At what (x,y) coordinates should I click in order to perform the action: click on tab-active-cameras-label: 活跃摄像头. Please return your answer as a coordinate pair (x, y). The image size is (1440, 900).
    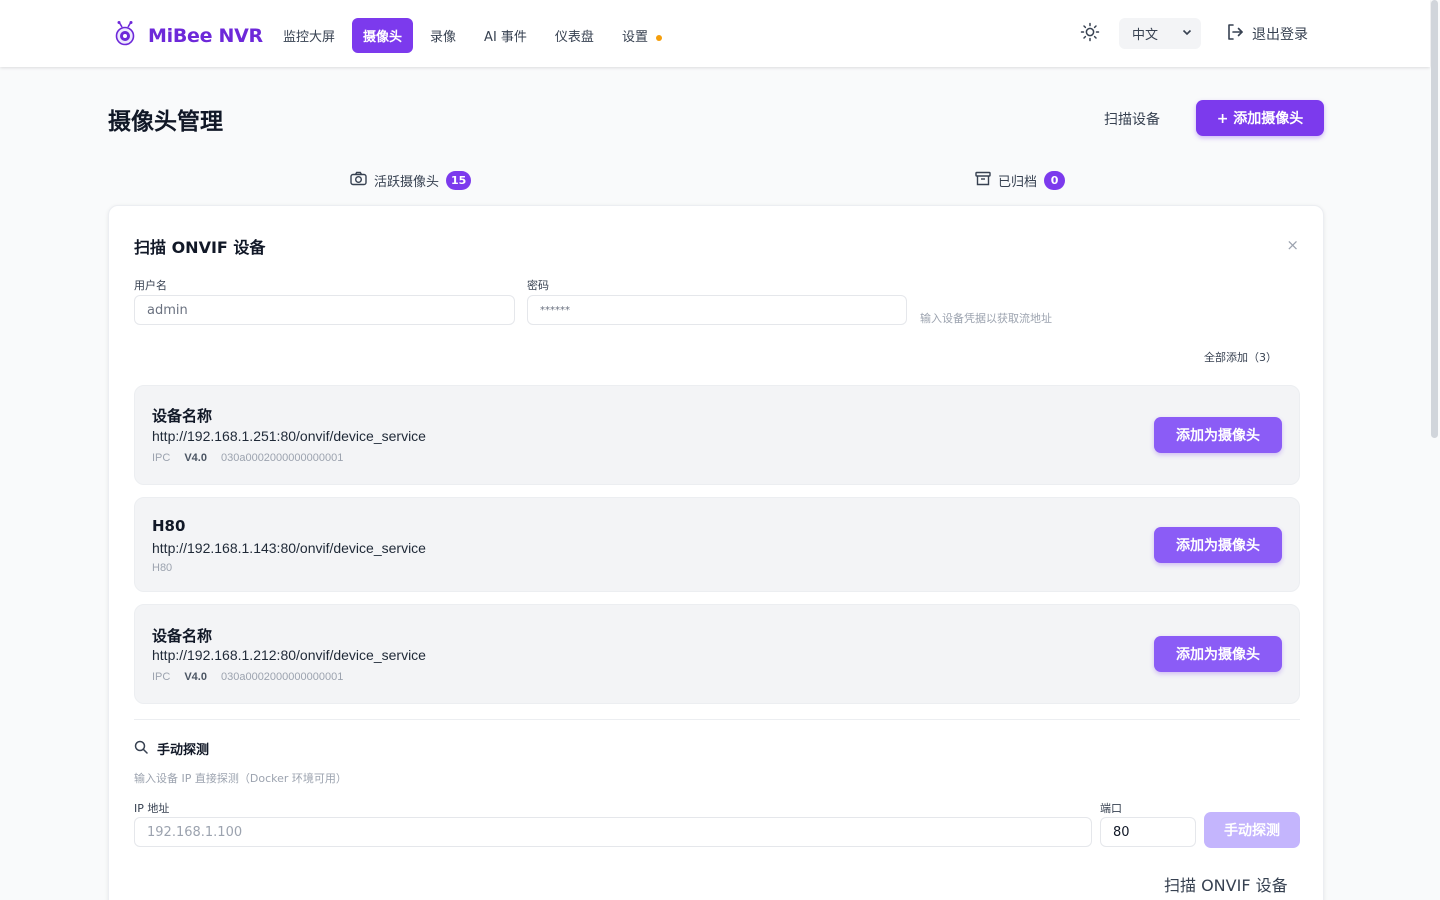
    Looking at the image, I should click on (407, 182).